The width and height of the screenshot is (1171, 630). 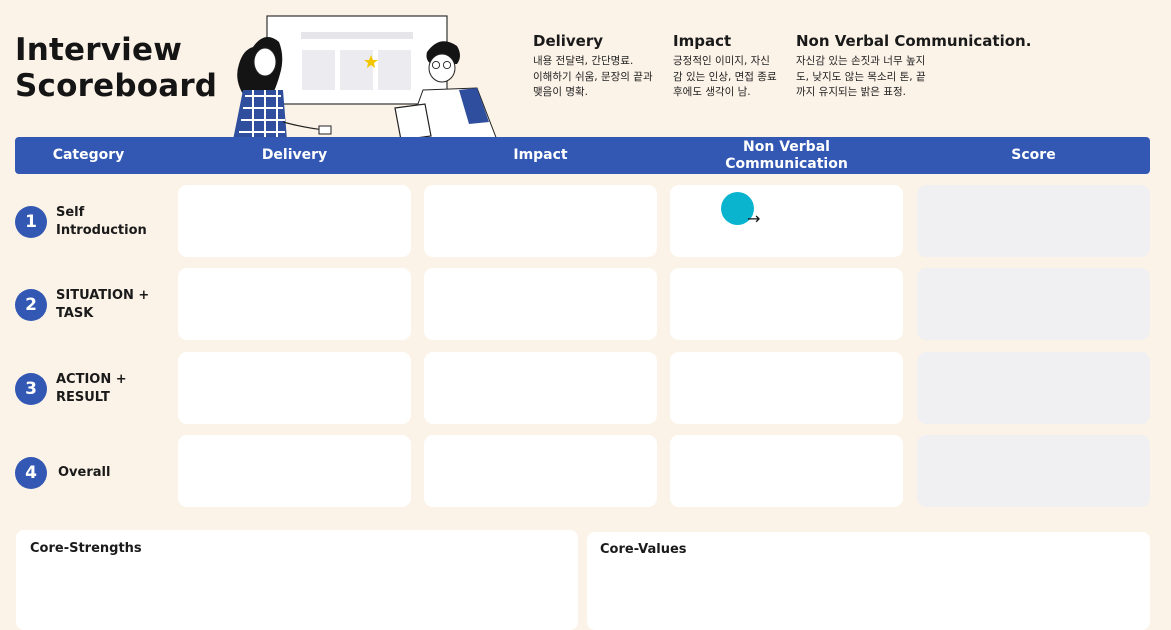 What do you see at coordinates (1033, 155) in the screenshot?
I see `header-score: Score` at bounding box center [1033, 155].